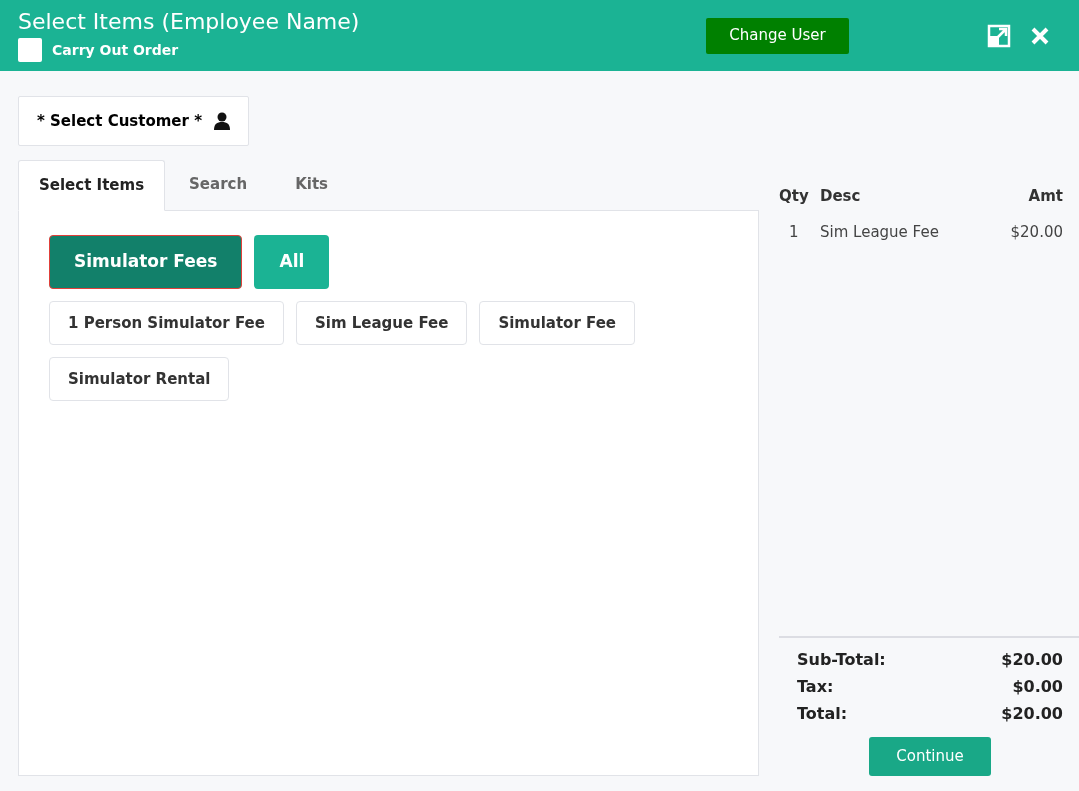 The width and height of the screenshot is (1079, 791). I want to click on carry-out-label: Carry Out Order, so click(115, 50).